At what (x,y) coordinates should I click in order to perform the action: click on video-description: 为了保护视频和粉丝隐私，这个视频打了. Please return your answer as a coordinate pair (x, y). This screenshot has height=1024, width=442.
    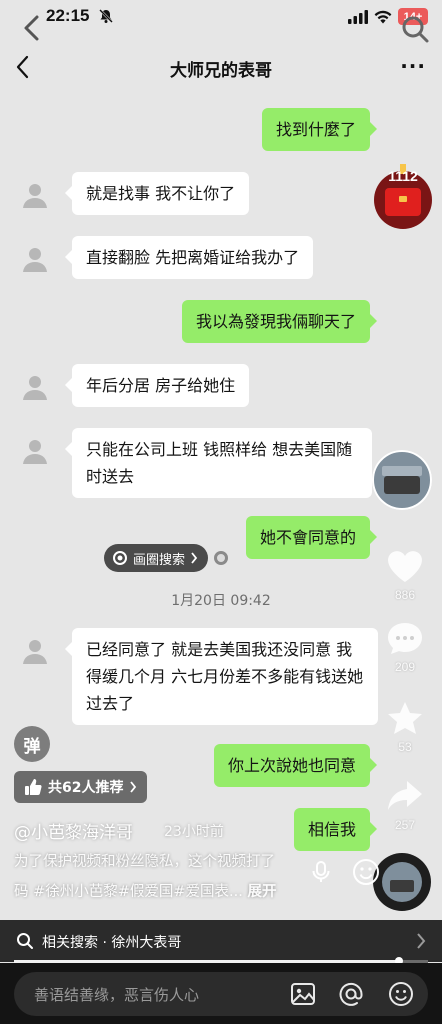
    Looking at the image, I should click on (144, 862).